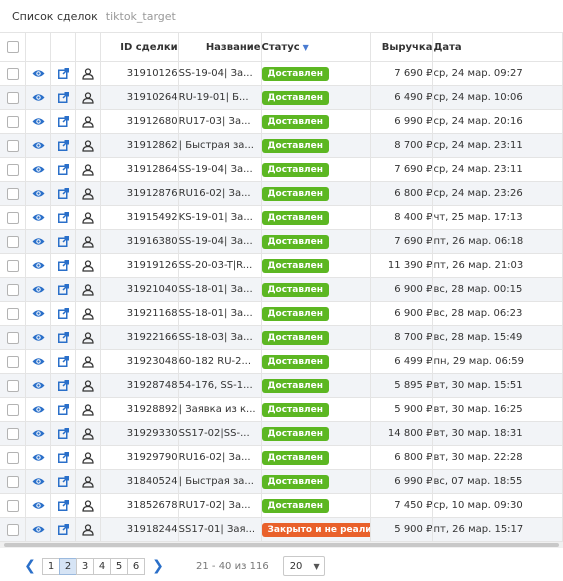 The height and width of the screenshot is (581, 563). Describe the element at coordinates (316, 47) in the screenshot. I see `column-header-status: Статус ▼` at that location.